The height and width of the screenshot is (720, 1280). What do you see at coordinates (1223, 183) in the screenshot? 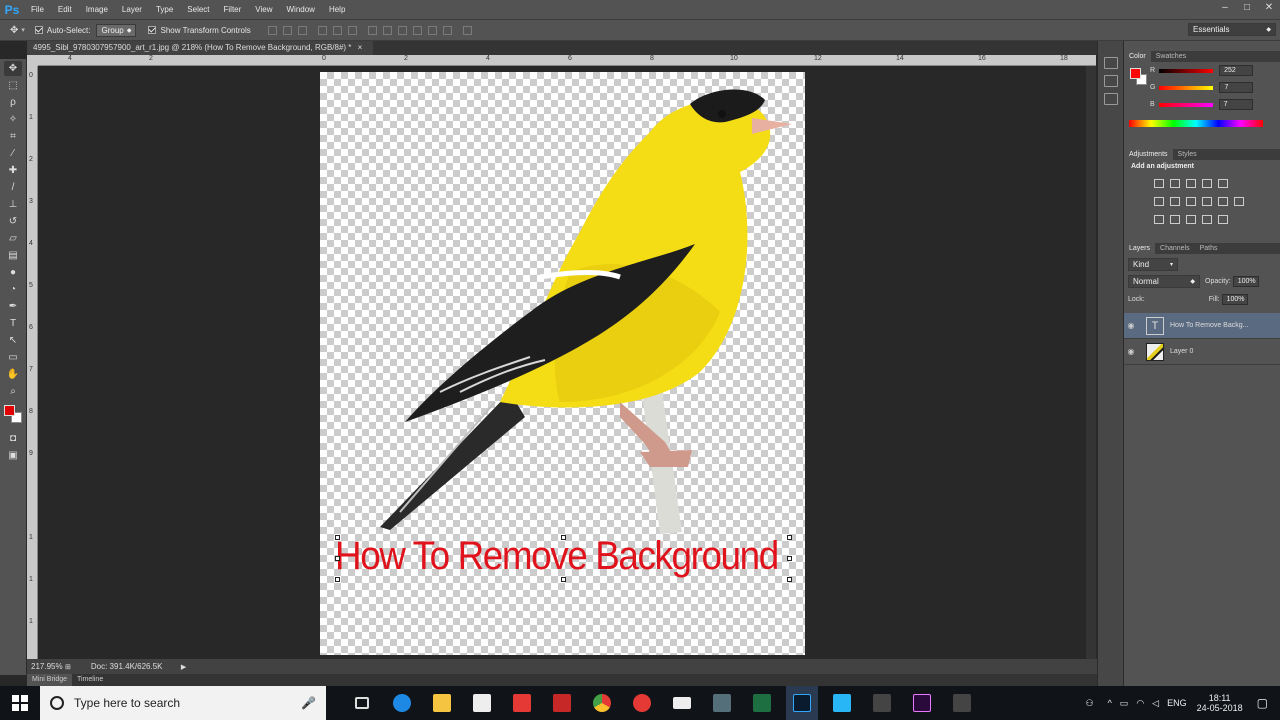
I see `vibrance-icon` at bounding box center [1223, 183].